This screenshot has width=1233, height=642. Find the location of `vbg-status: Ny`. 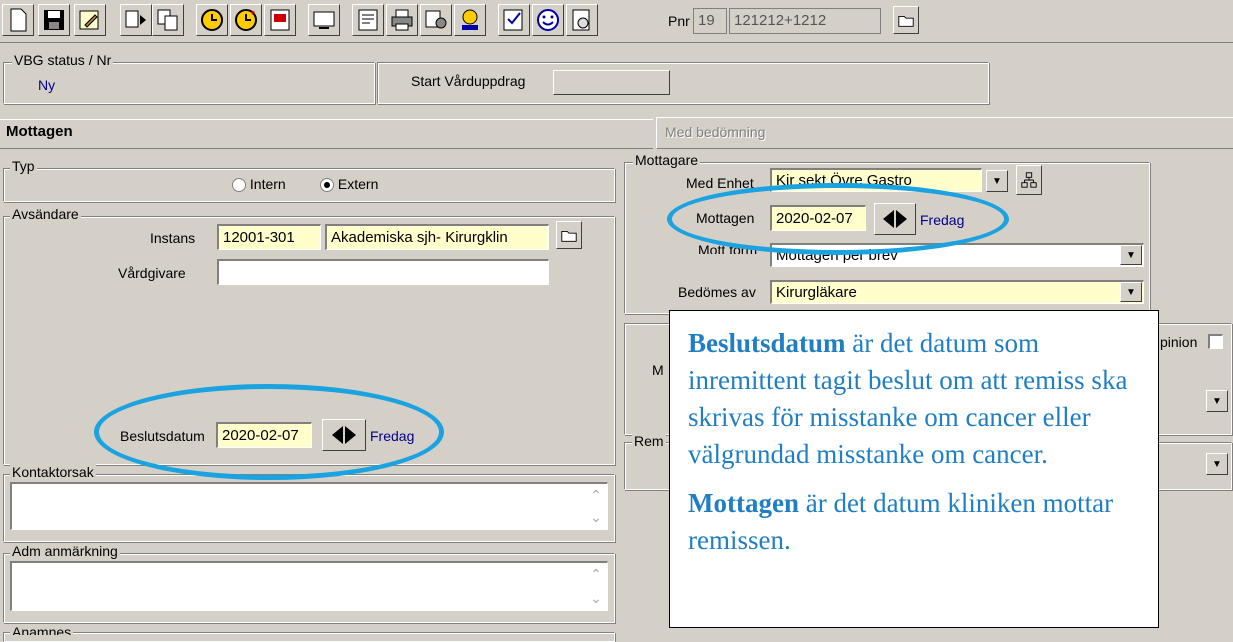

vbg-status: Ny is located at coordinates (47, 85).